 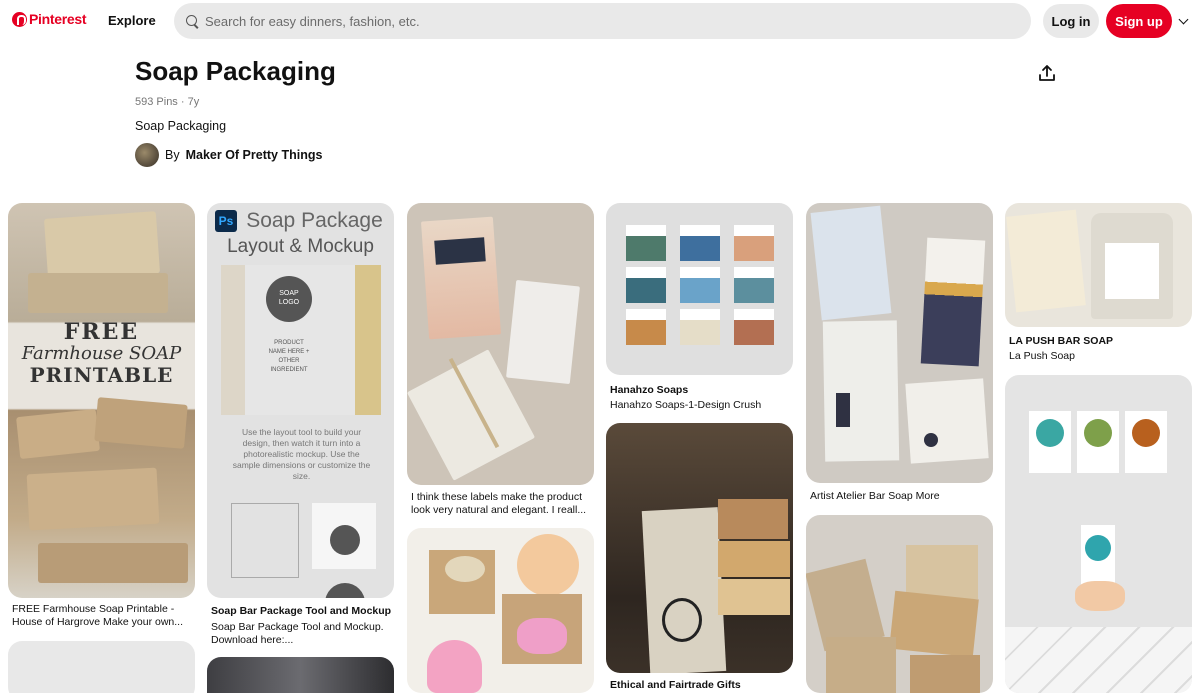 I want to click on image-text-subtitle: Layout & Mockup, so click(x=300, y=246).